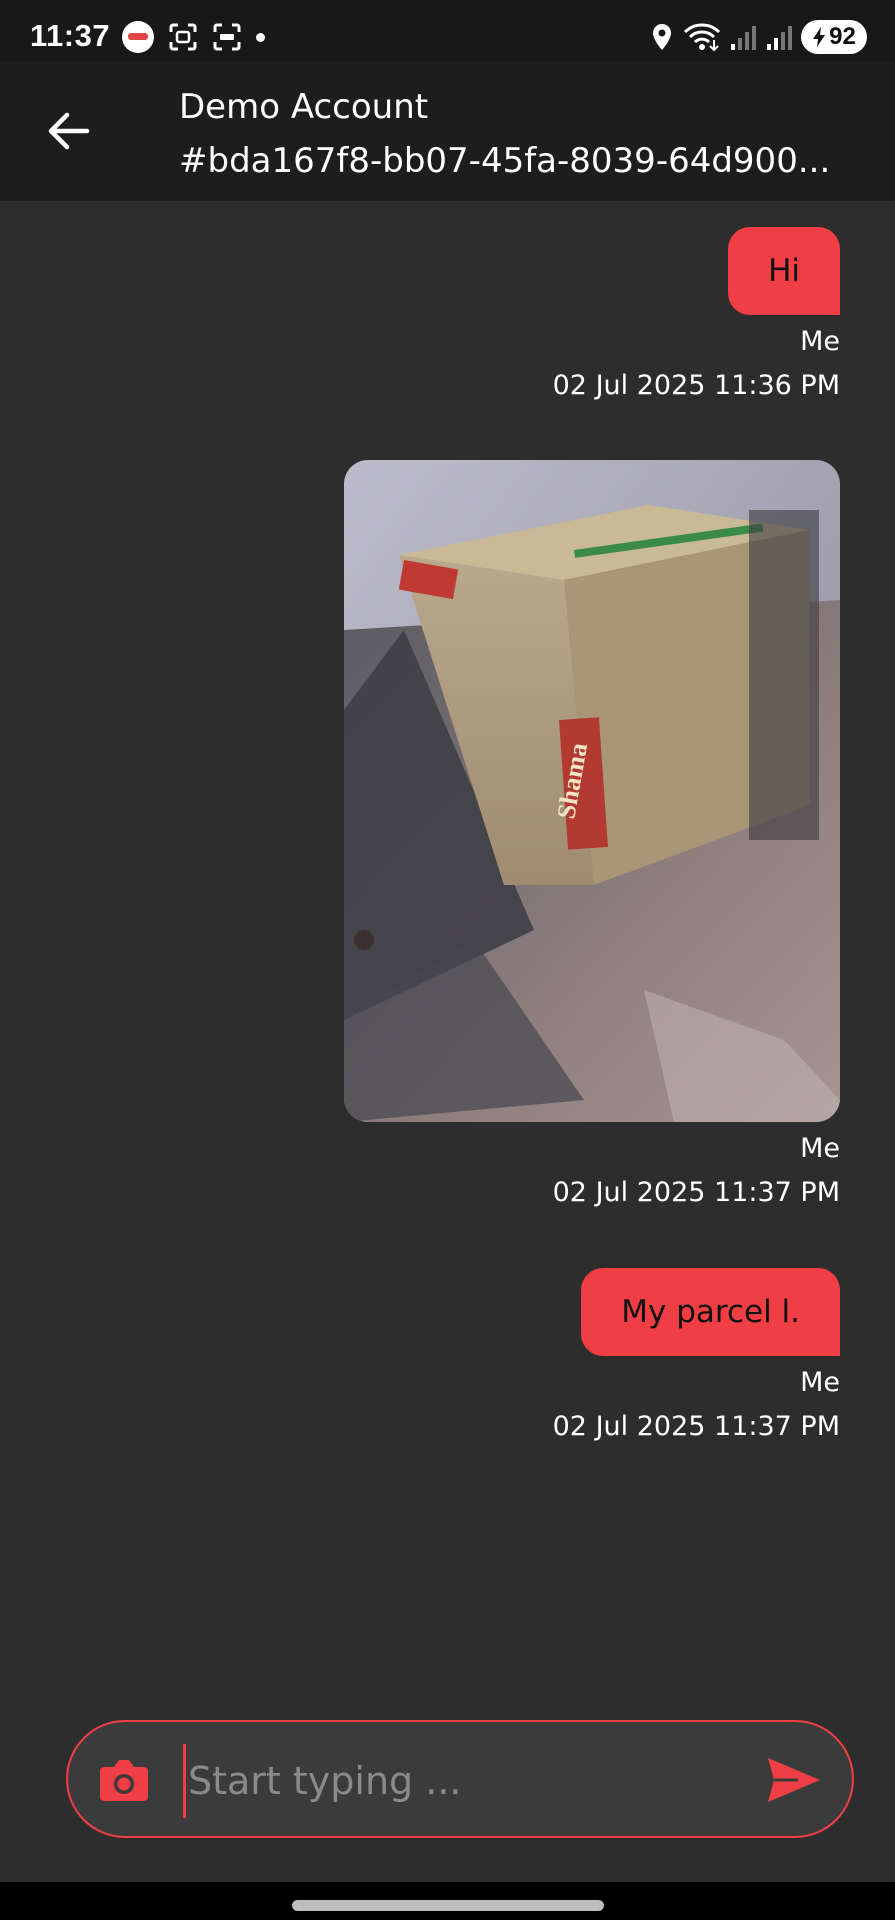  What do you see at coordinates (183, 37) in the screenshot?
I see `screen-capture-icon` at bounding box center [183, 37].